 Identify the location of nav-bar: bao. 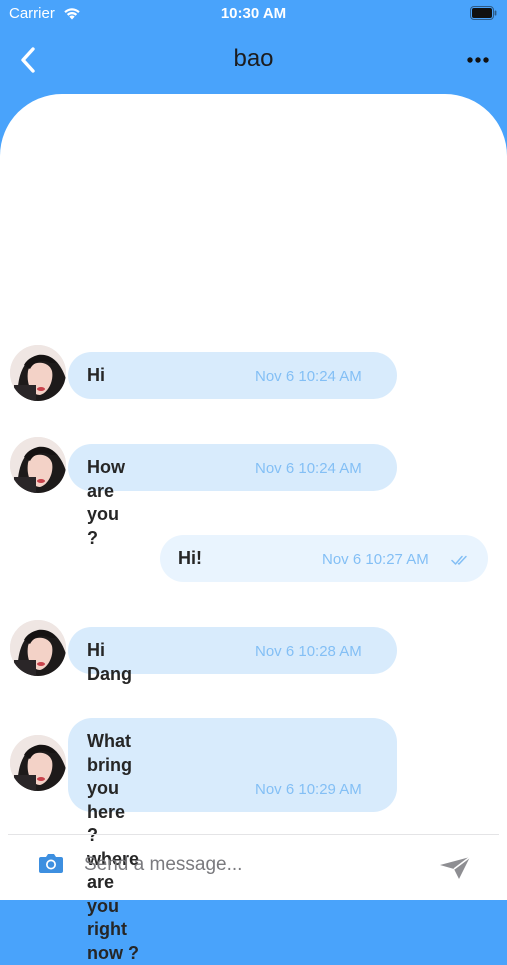
(253, 60).